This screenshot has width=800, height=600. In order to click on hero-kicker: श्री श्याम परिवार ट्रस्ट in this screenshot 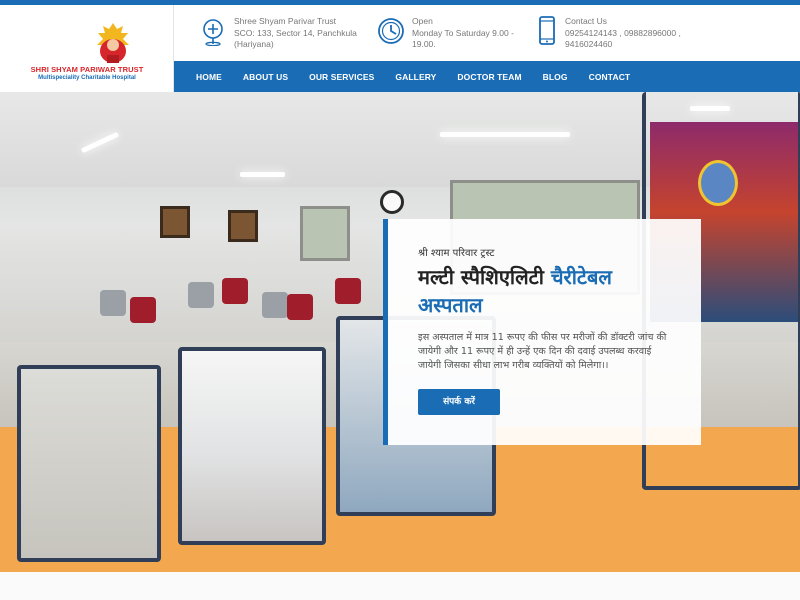, I will do `click(456, 253)`.